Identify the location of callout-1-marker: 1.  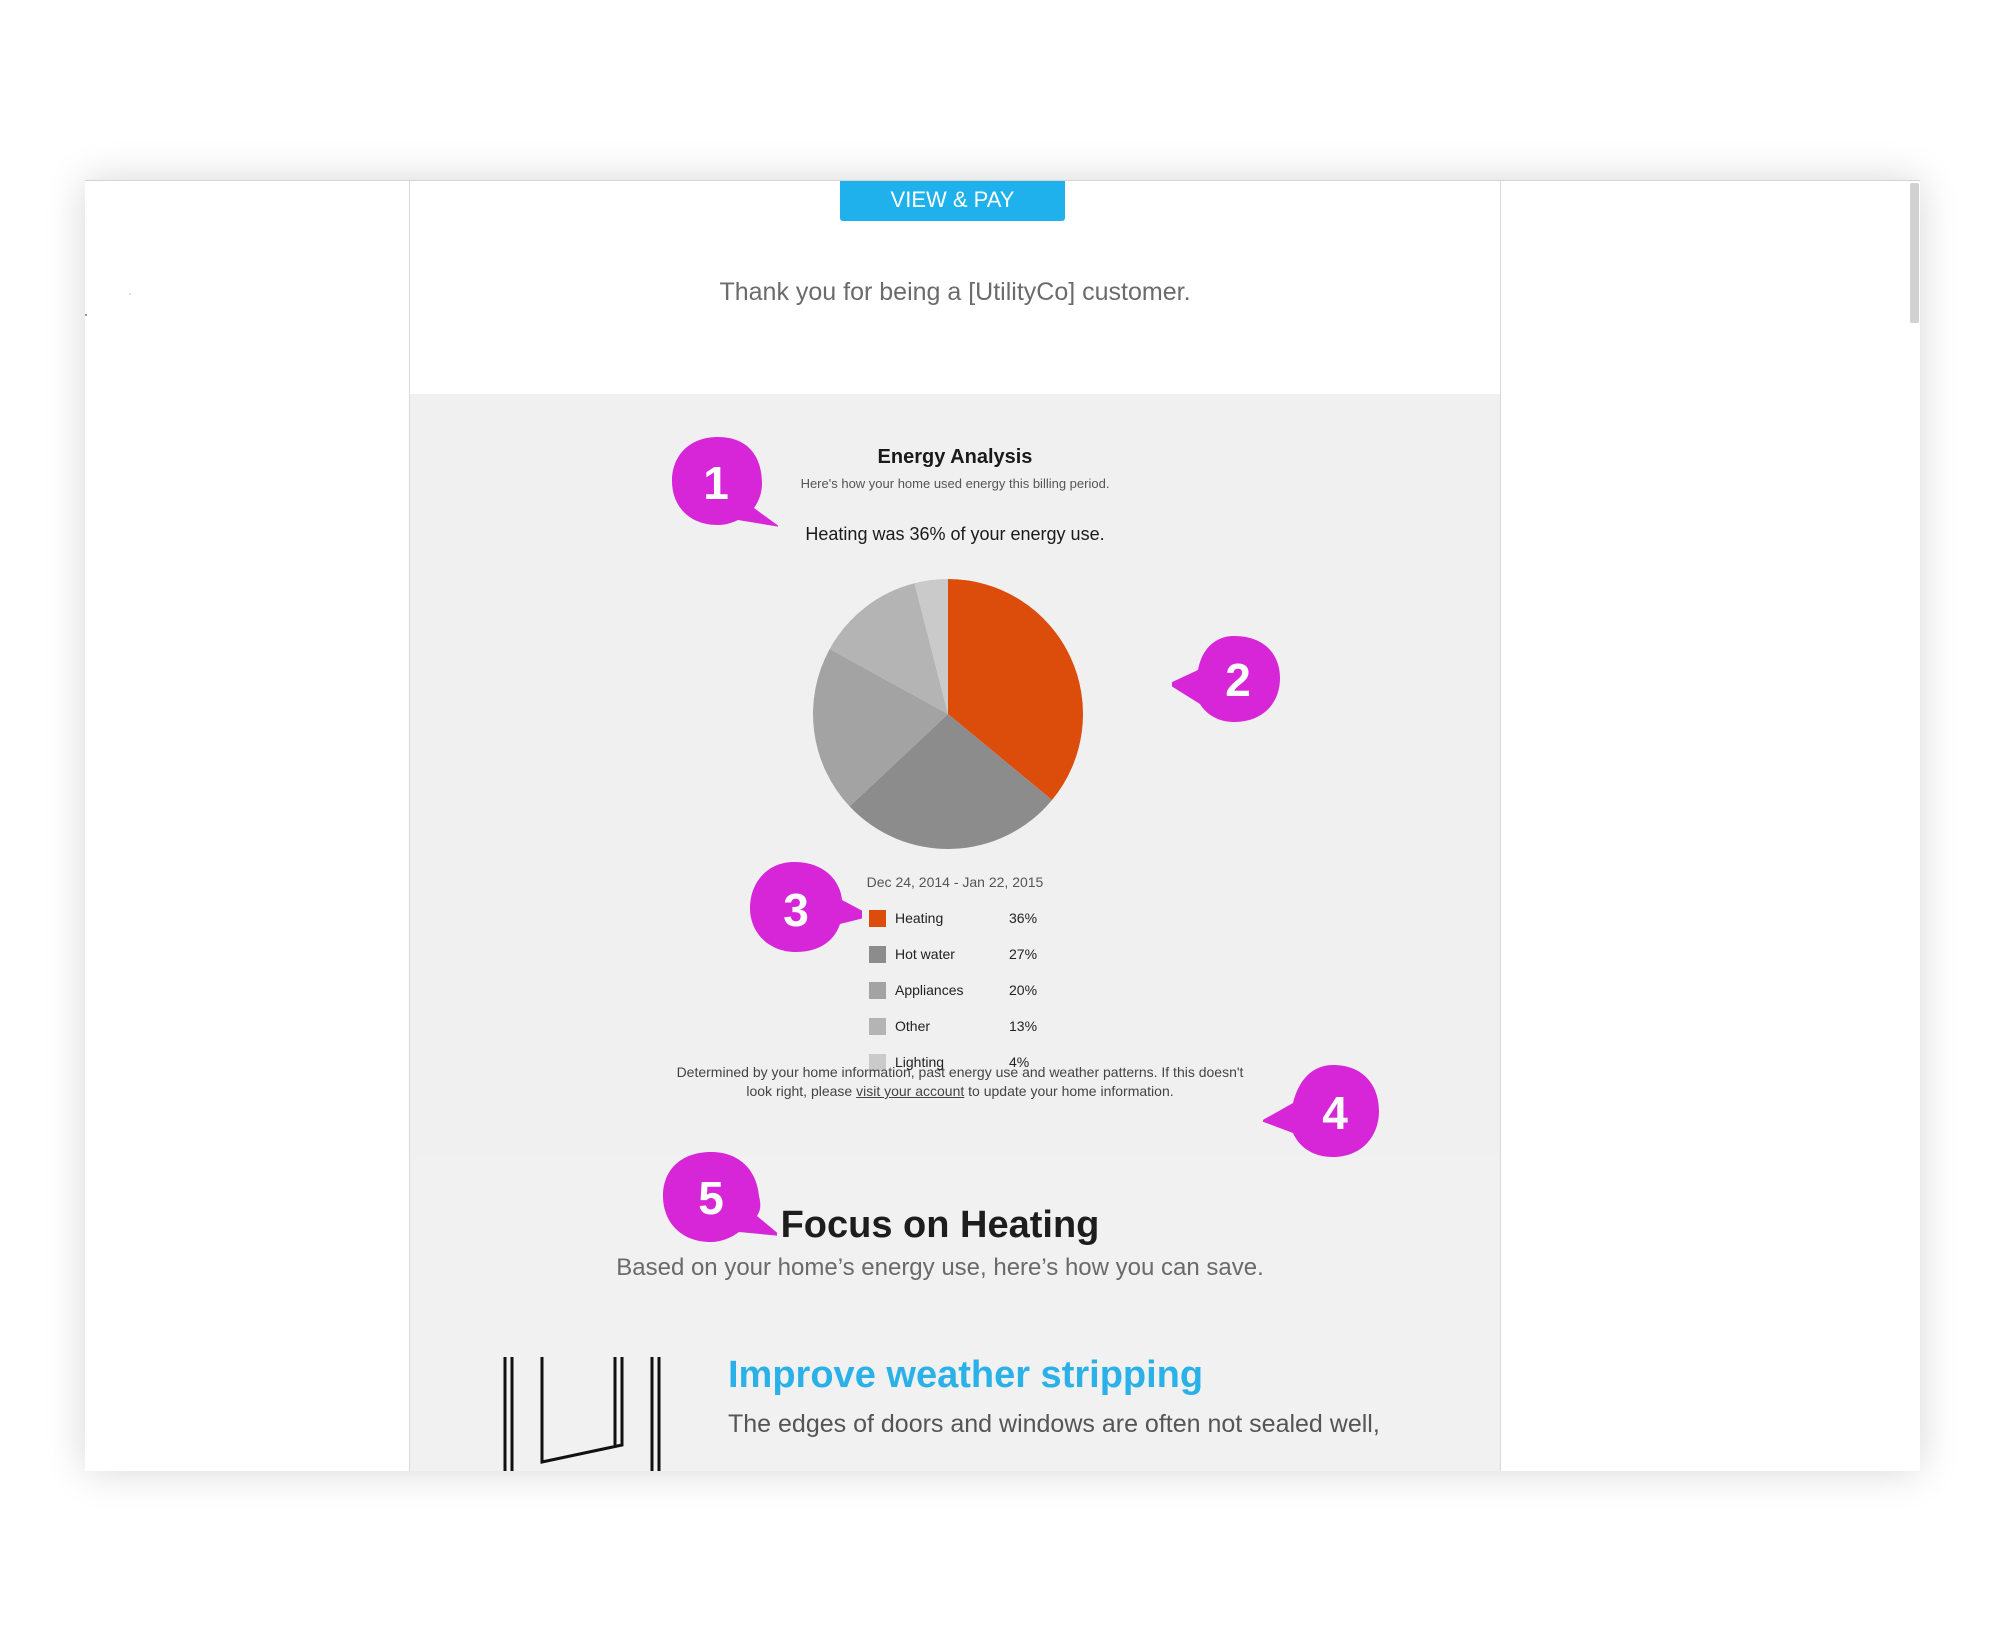
(725, 482).